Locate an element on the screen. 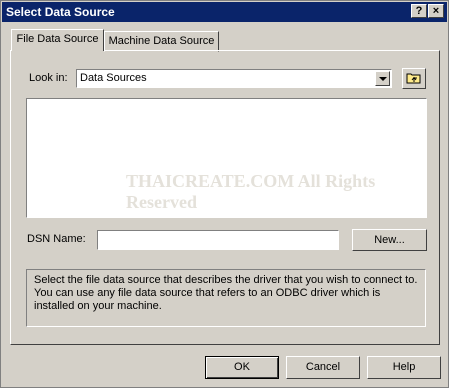 The width and height of the screenshot is (449, 388). tab-machine-data-source: Machine Data Source is located at coordinates (161, 41).